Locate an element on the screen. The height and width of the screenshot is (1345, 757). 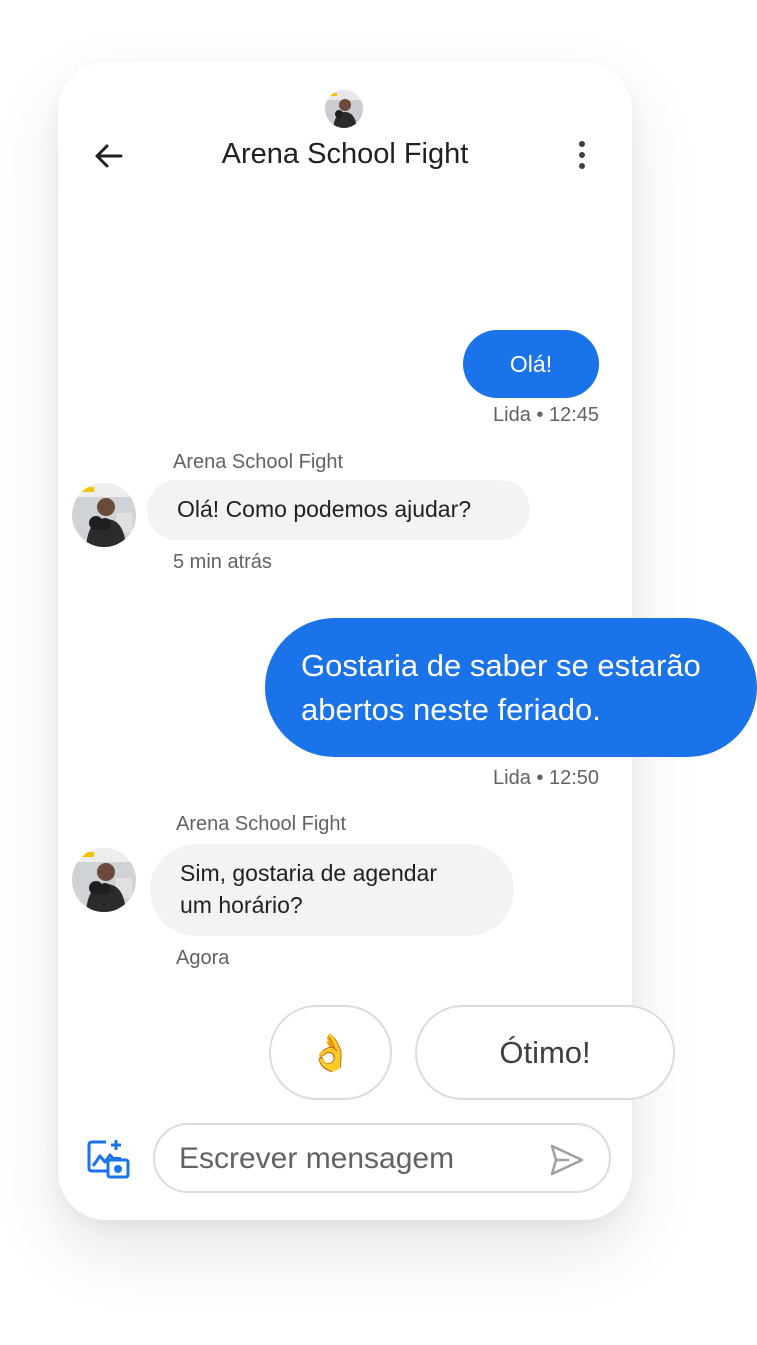
message-composer is located at coordinates (382, 1158).